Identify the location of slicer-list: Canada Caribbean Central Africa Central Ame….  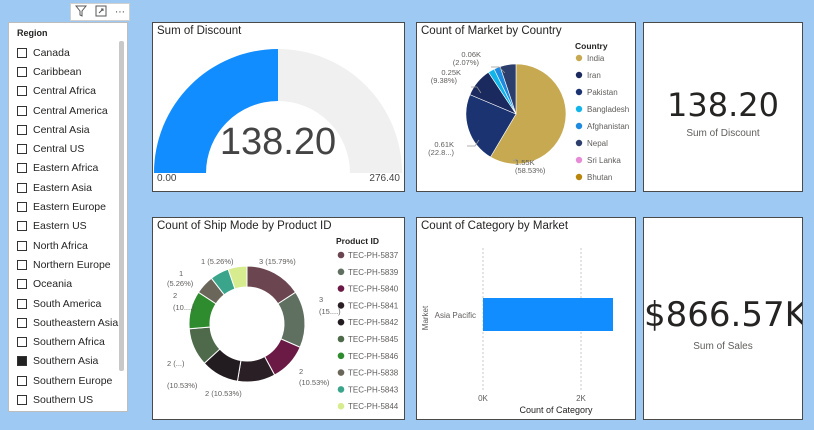
(68, 227).